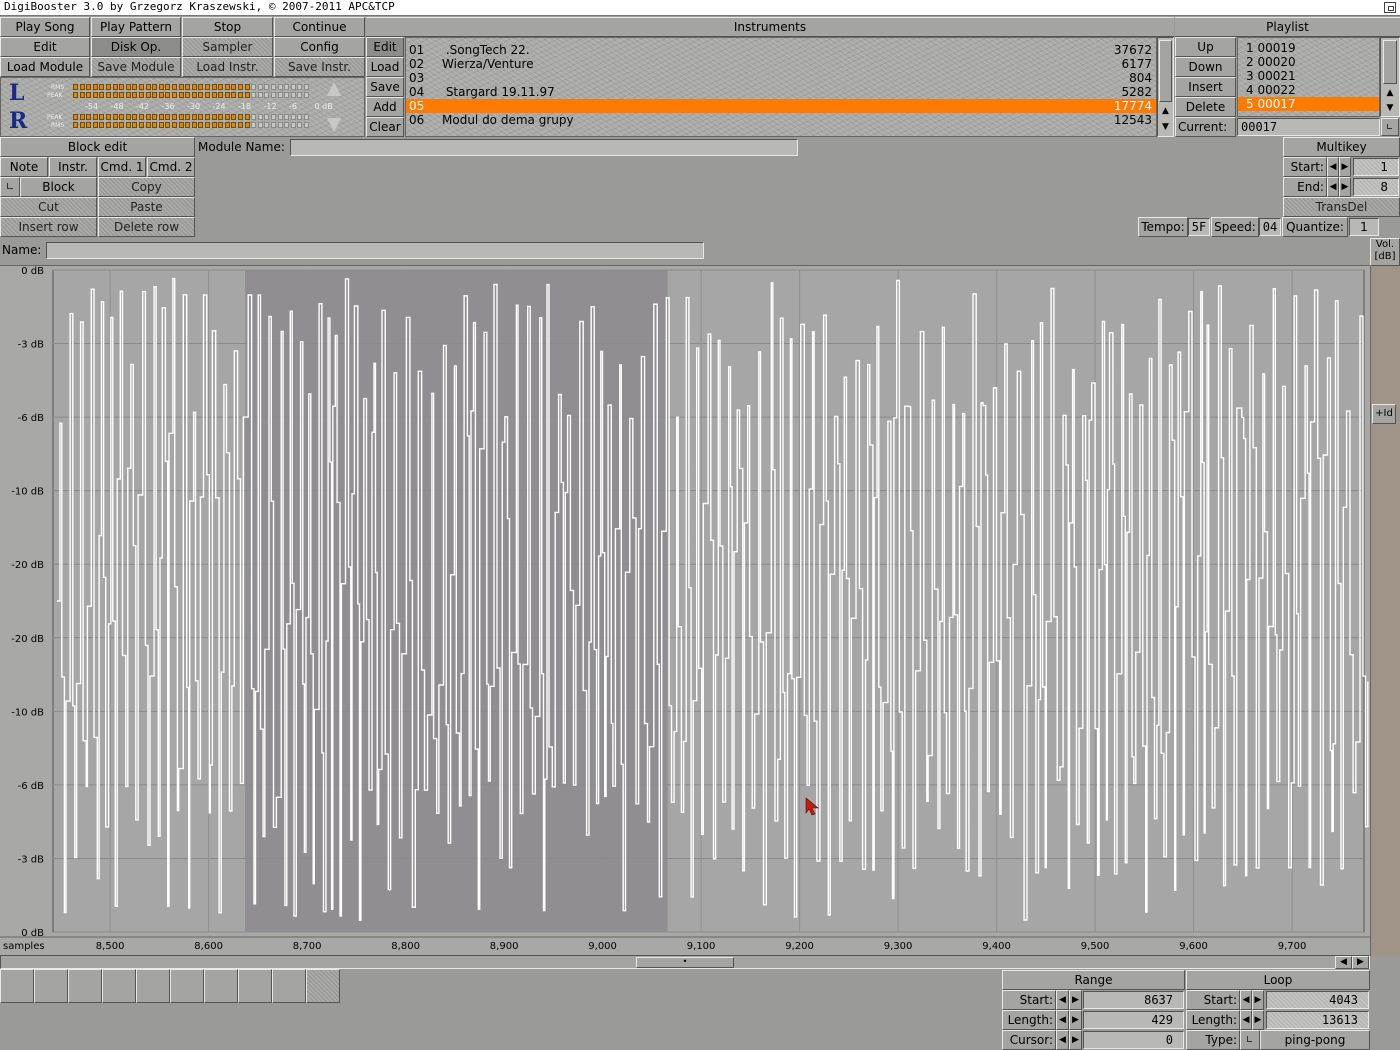 The width and height of the screenshot is (1400, 1050). I want to click on multikey-start-field: 1, so click(1376, 167).